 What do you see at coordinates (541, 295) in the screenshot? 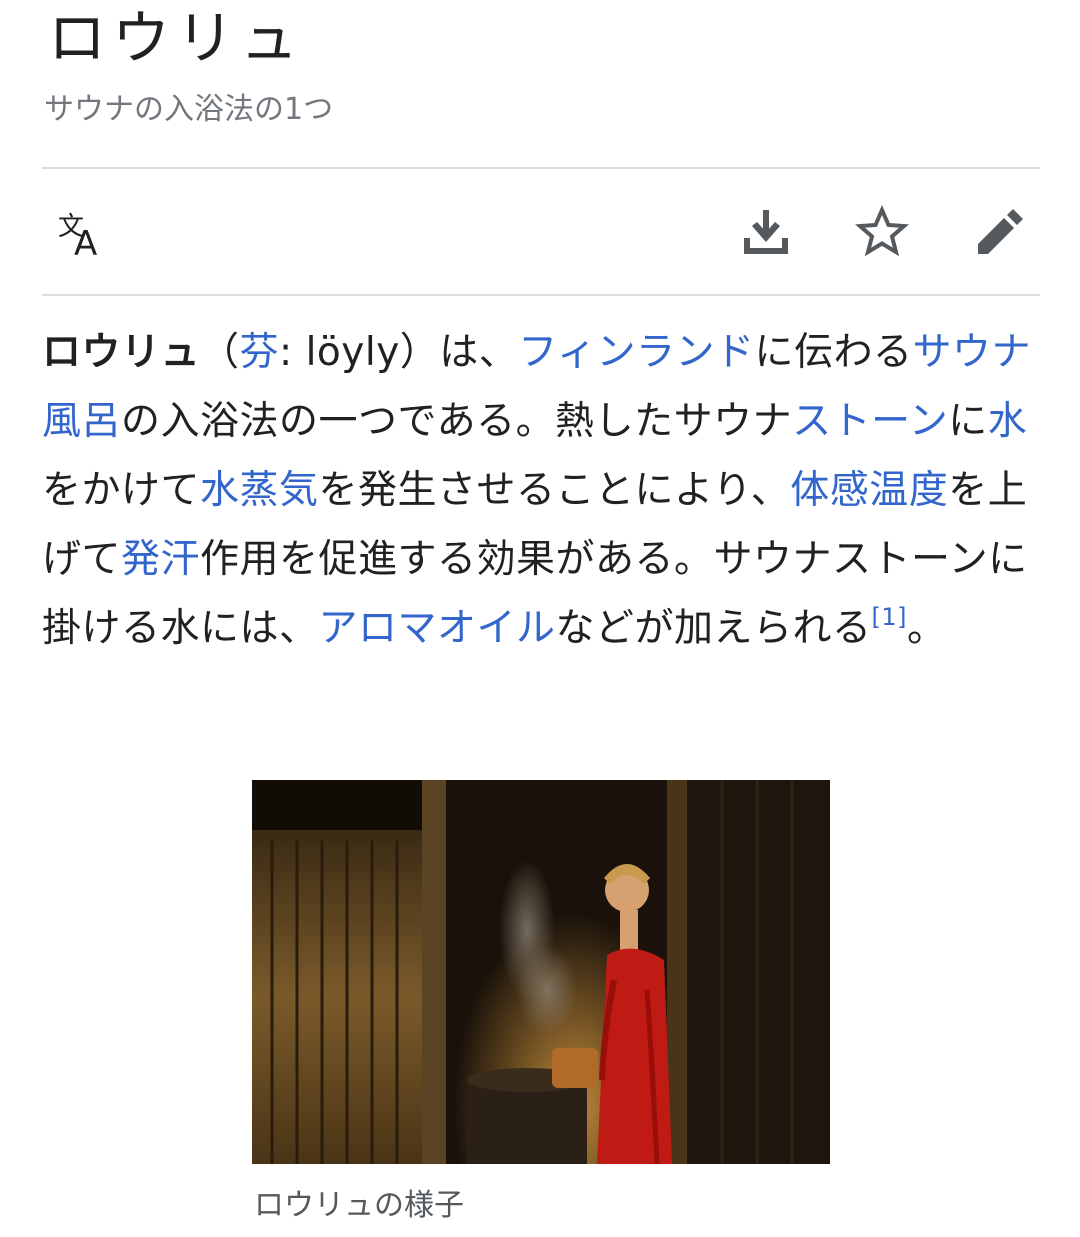
I see `header-divider-bottom` at bounding box center [541, 295].